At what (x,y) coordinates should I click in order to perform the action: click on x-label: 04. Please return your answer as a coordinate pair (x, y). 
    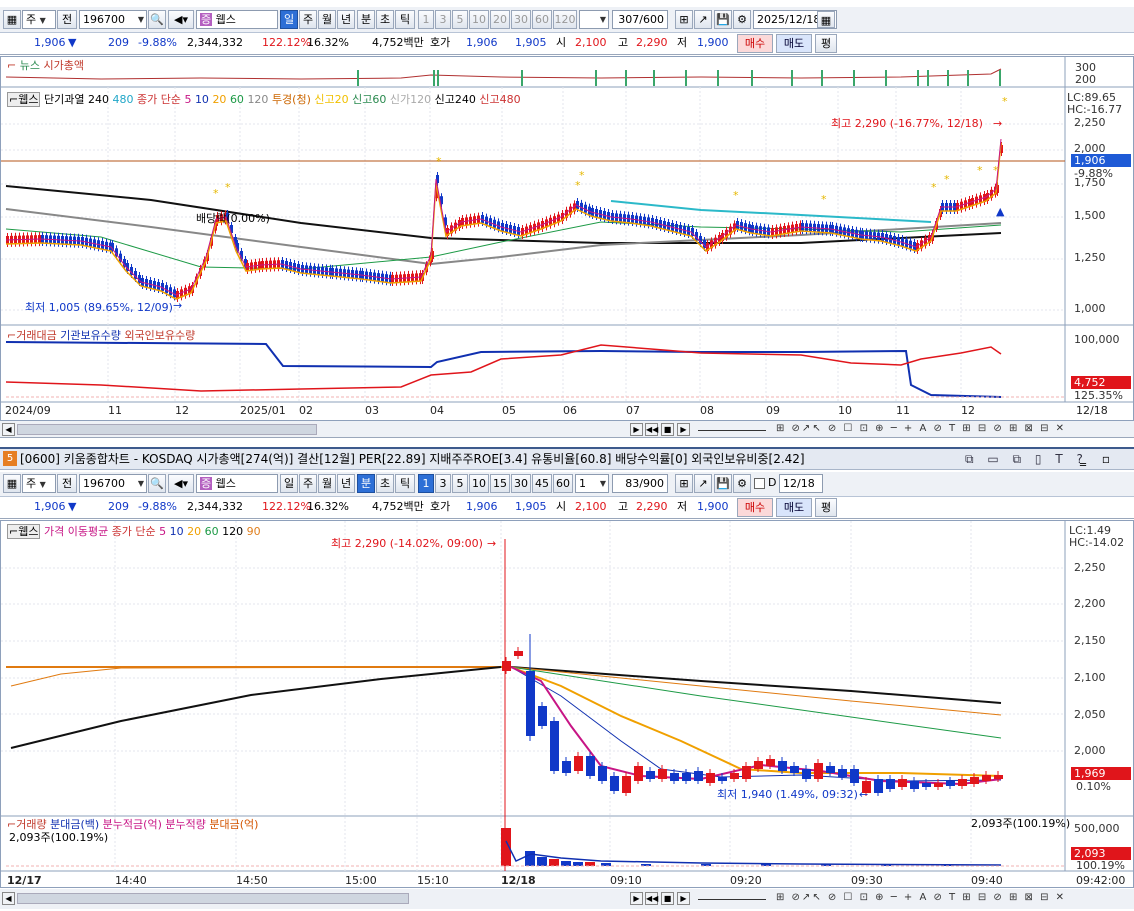
    Looking at the image, I should click on (437, 410).